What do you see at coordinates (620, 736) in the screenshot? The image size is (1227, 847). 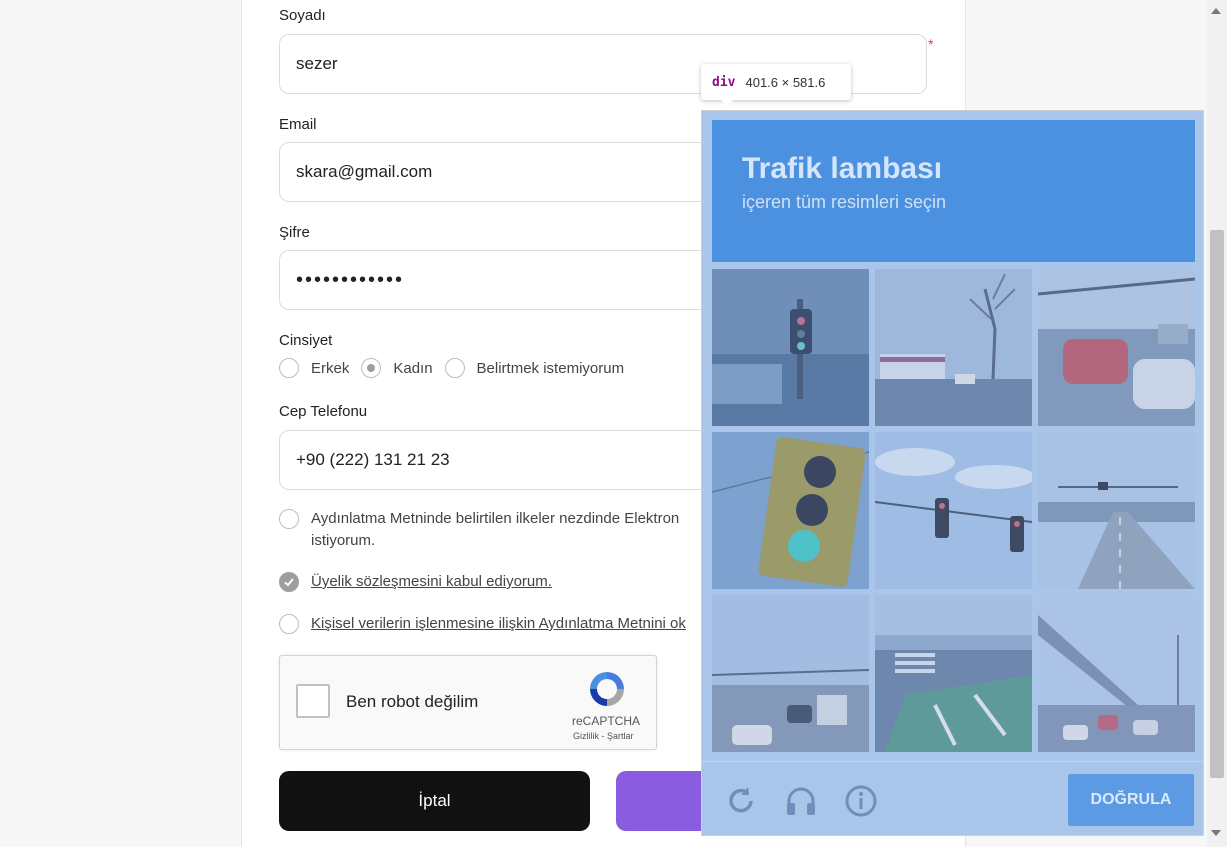 I see `recaptcha-terms-link: Şartlar` at bounding box center [620, 736].